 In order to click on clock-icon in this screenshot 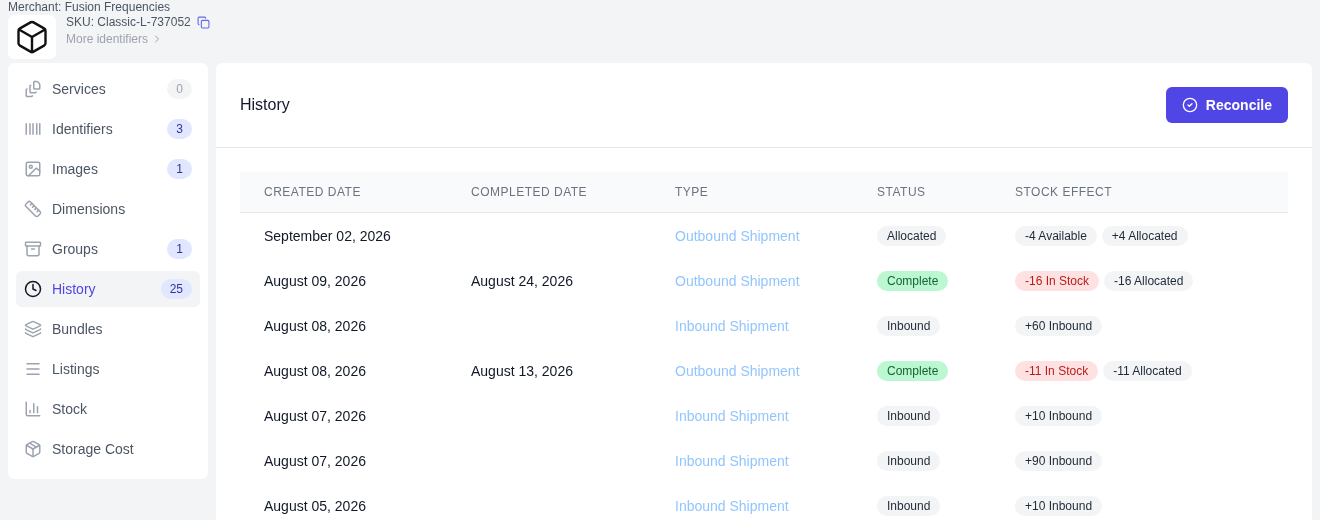, I will do `click(33, 289)`.